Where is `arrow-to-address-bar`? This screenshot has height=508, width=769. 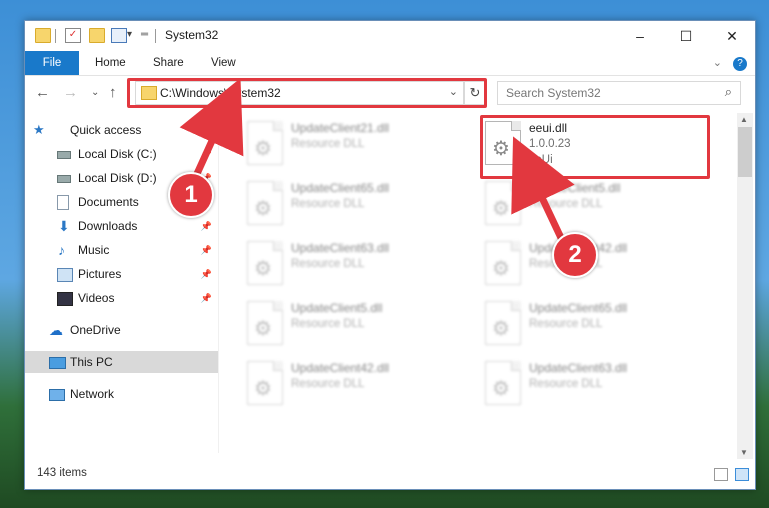 arrow-to-address-bar is located at coordinates (211, 128).